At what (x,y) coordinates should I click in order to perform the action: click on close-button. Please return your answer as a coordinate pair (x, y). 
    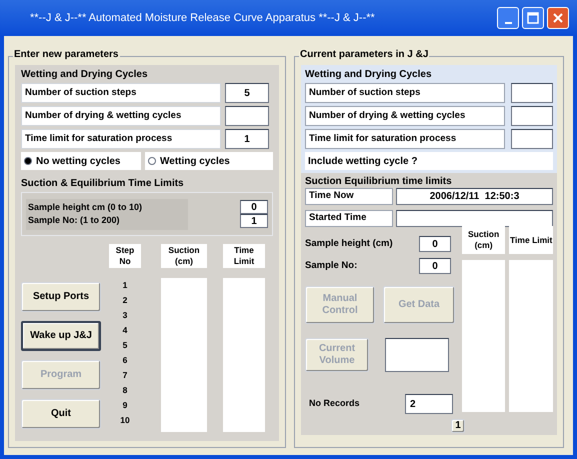
    Looking at the image, I should click on (558, 18).